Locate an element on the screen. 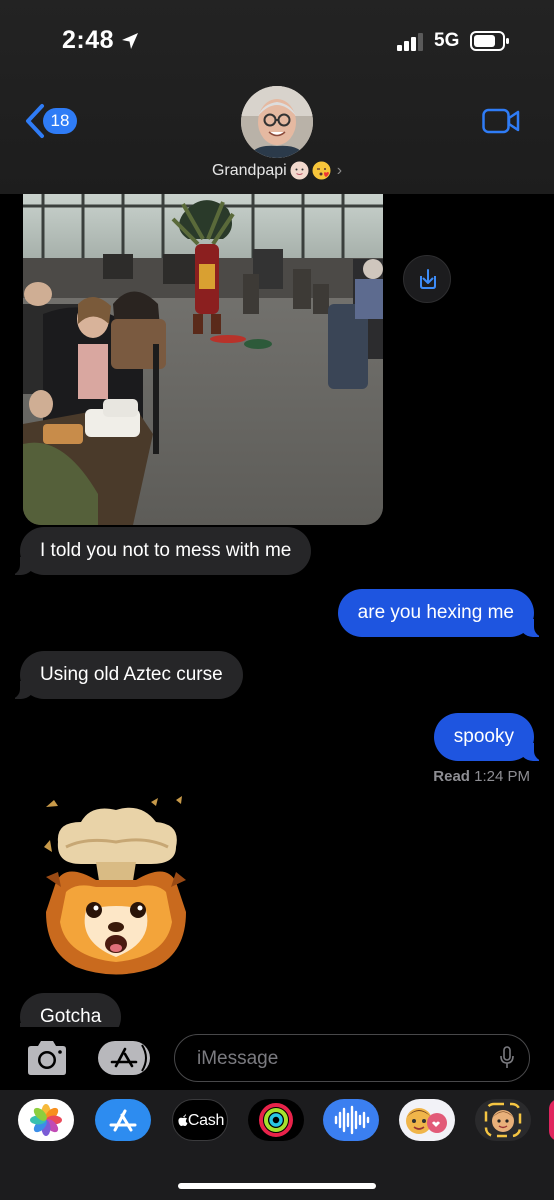  animoji-icon is located at coordinates (503, 1120).